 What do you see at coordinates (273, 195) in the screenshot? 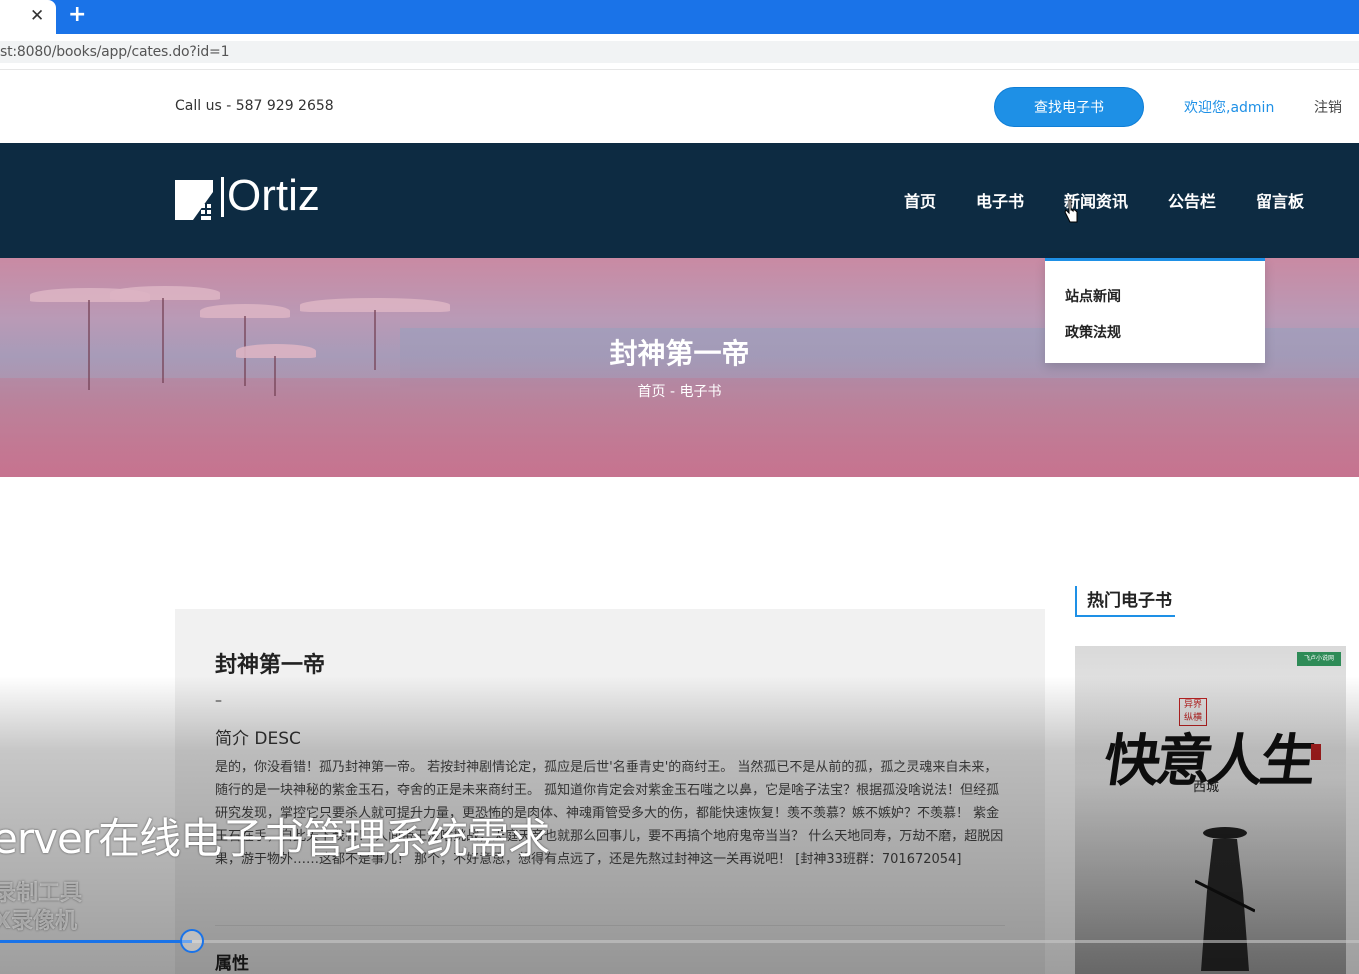
I see `logo-text: Ortiz` at bounding box center [273, 195].